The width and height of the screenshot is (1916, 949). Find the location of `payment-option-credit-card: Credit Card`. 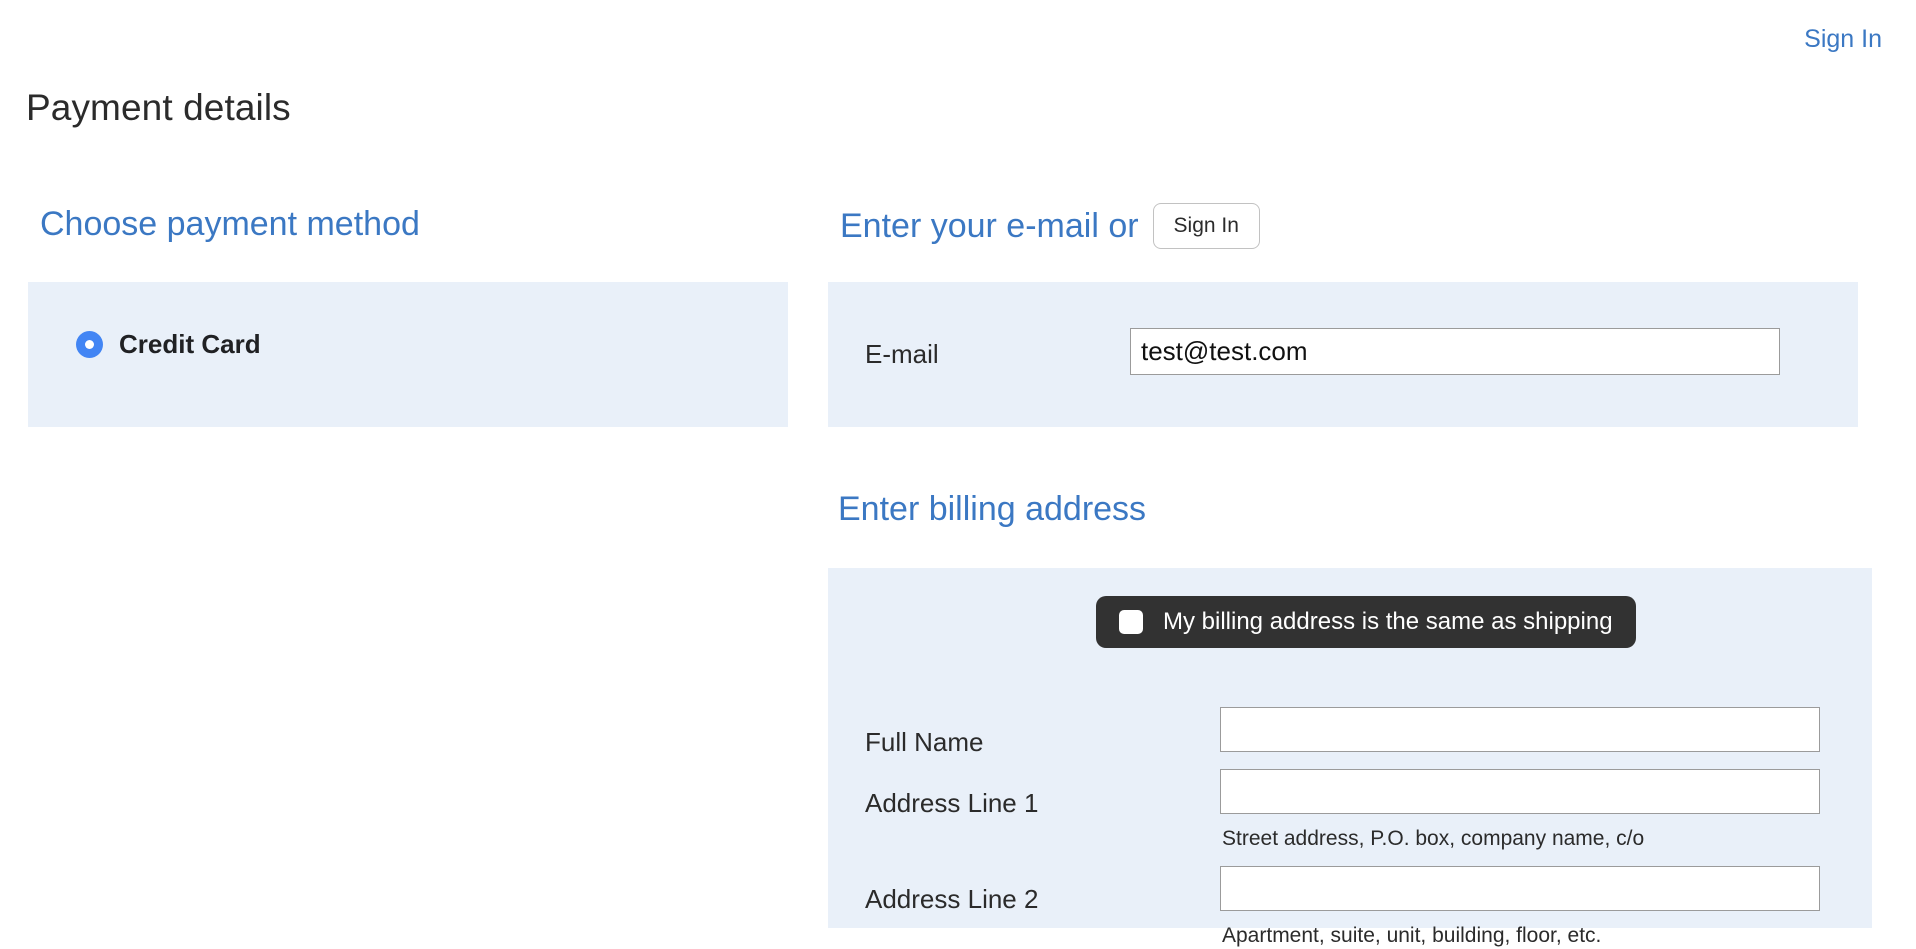

payment-option-credit-card: Credit Card is located at coordinates (168, 344).